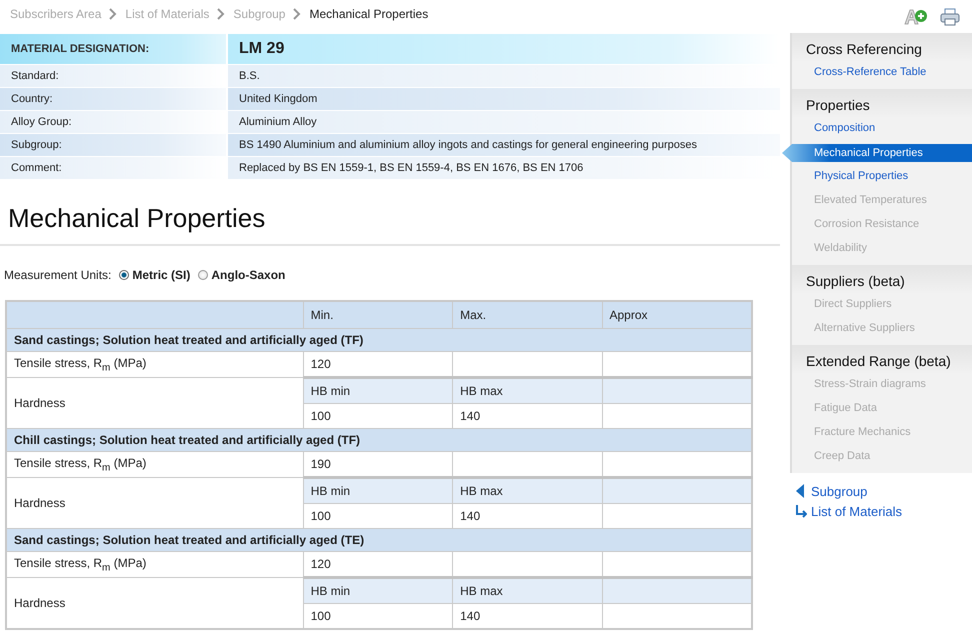 Image resolution: width=972 pixels, height=632 pixels. Describe the element at coordinates (838, 106) in the screenshot. I see `section-title: Properties` at that location.